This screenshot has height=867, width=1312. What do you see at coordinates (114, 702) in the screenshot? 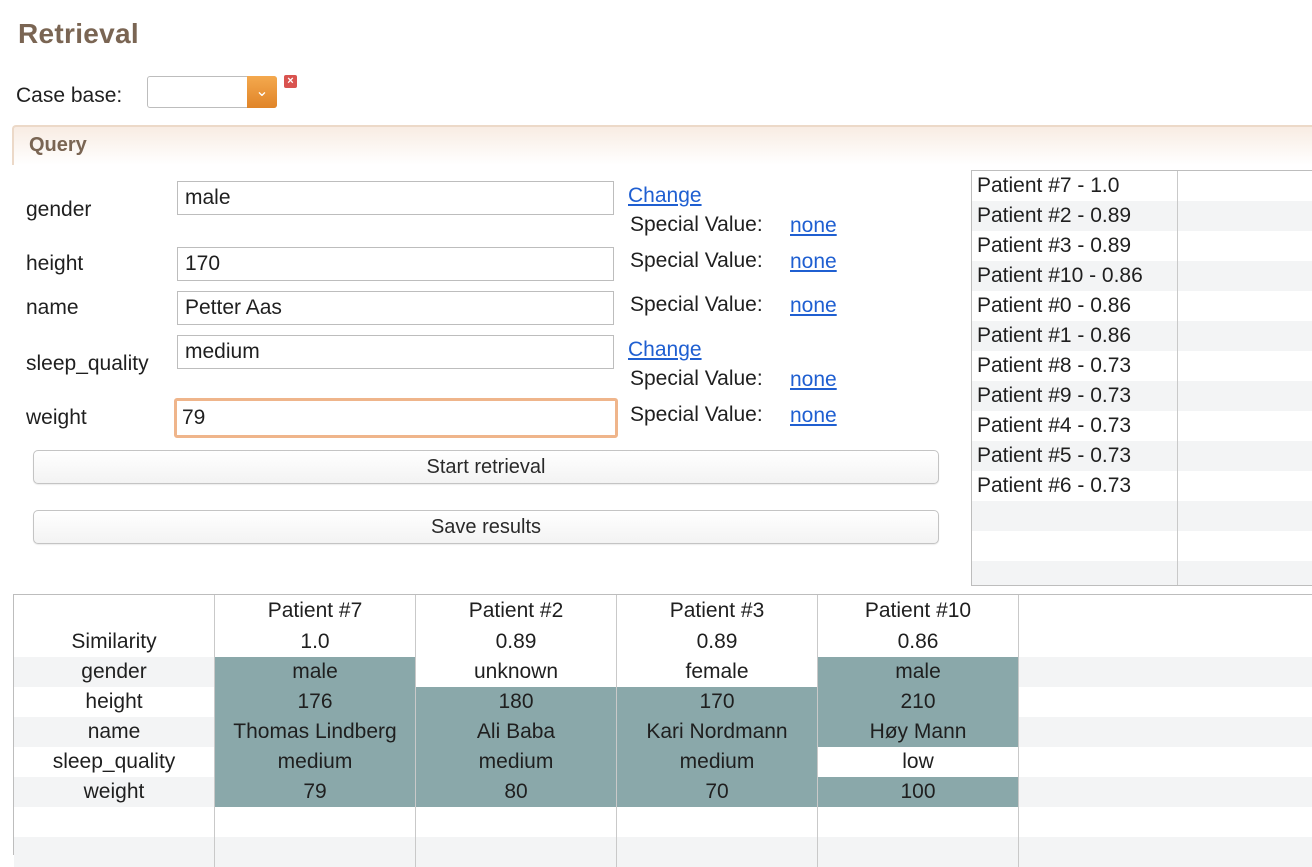
I see `comparison-row-label: height` at bounding box center [114, 702].